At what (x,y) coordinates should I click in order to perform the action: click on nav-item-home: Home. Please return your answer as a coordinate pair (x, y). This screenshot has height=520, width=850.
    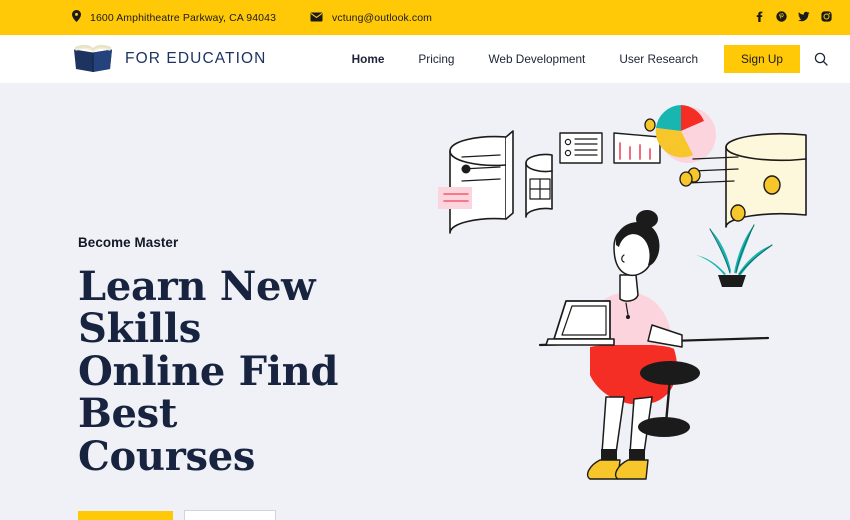
    Looking at the image, I should click on (368, 59).